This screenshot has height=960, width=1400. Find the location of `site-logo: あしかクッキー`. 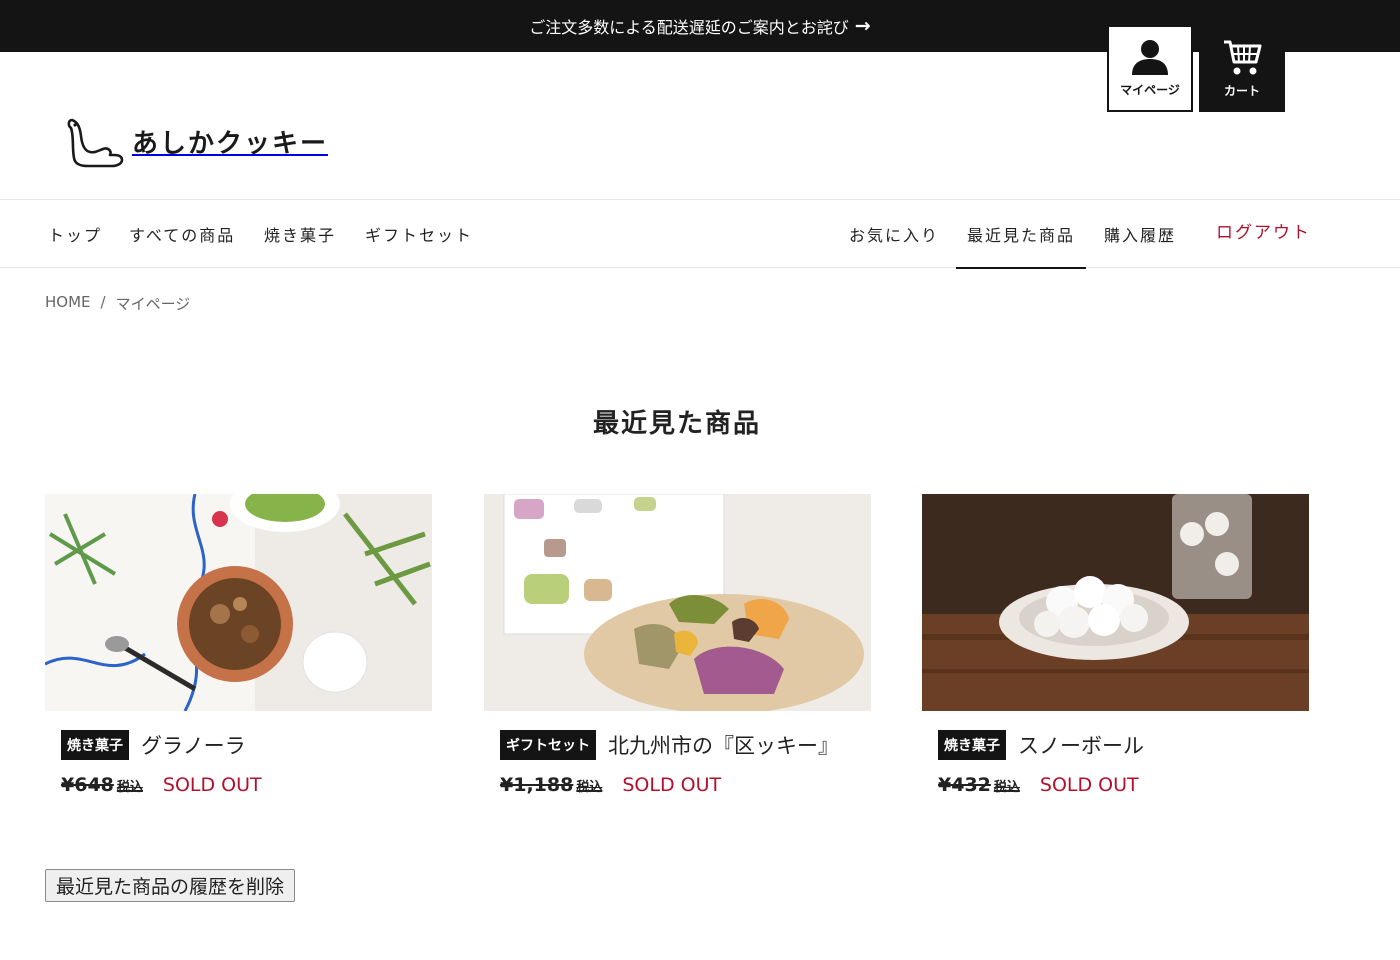

site-logo: あしかクッキー is located at coordinates (197, 141).